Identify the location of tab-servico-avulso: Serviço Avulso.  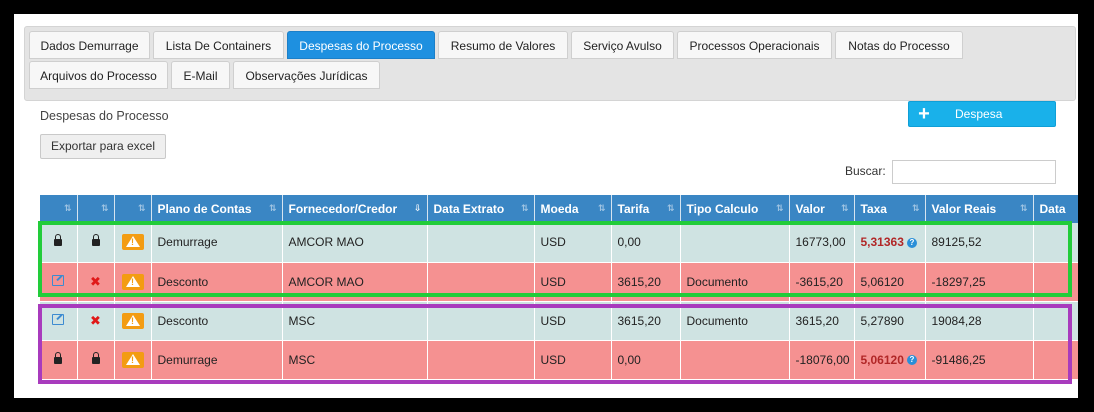
(622, 45).